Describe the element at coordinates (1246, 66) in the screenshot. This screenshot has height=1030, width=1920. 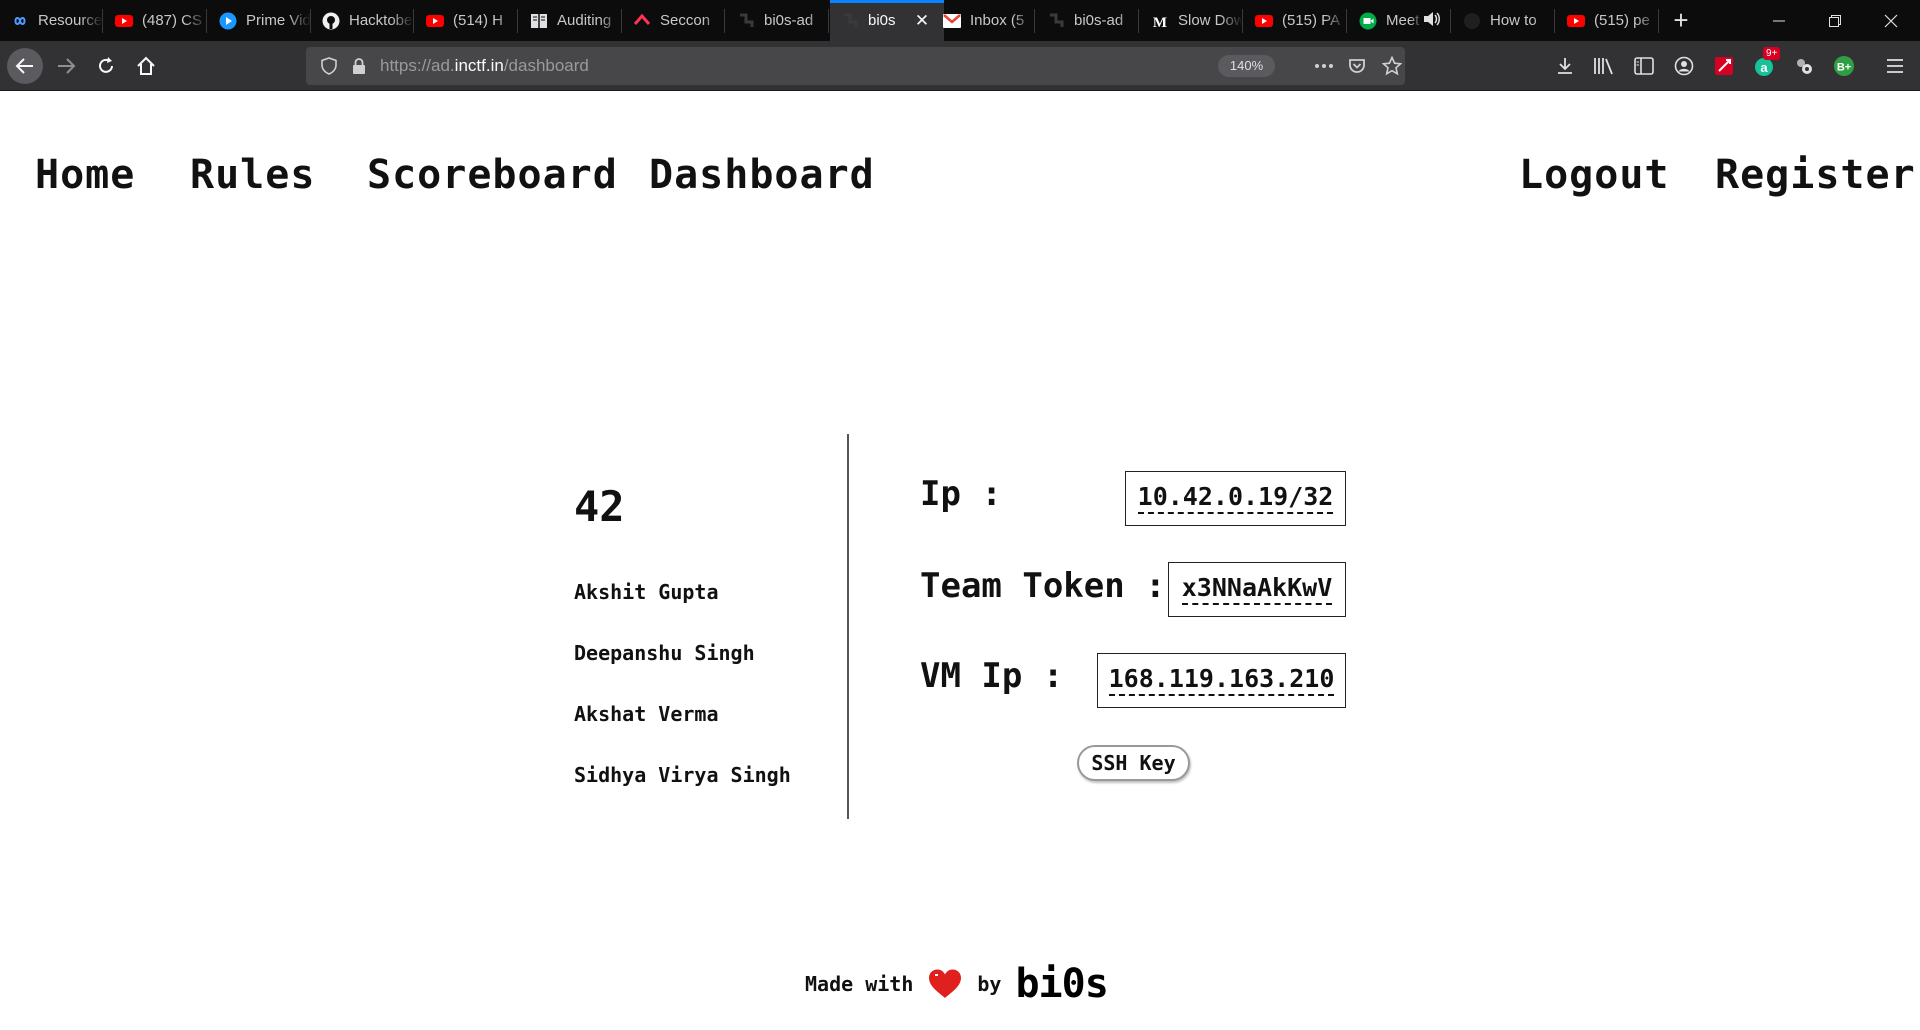
I see `zoom-indicator: 140%` at that location.